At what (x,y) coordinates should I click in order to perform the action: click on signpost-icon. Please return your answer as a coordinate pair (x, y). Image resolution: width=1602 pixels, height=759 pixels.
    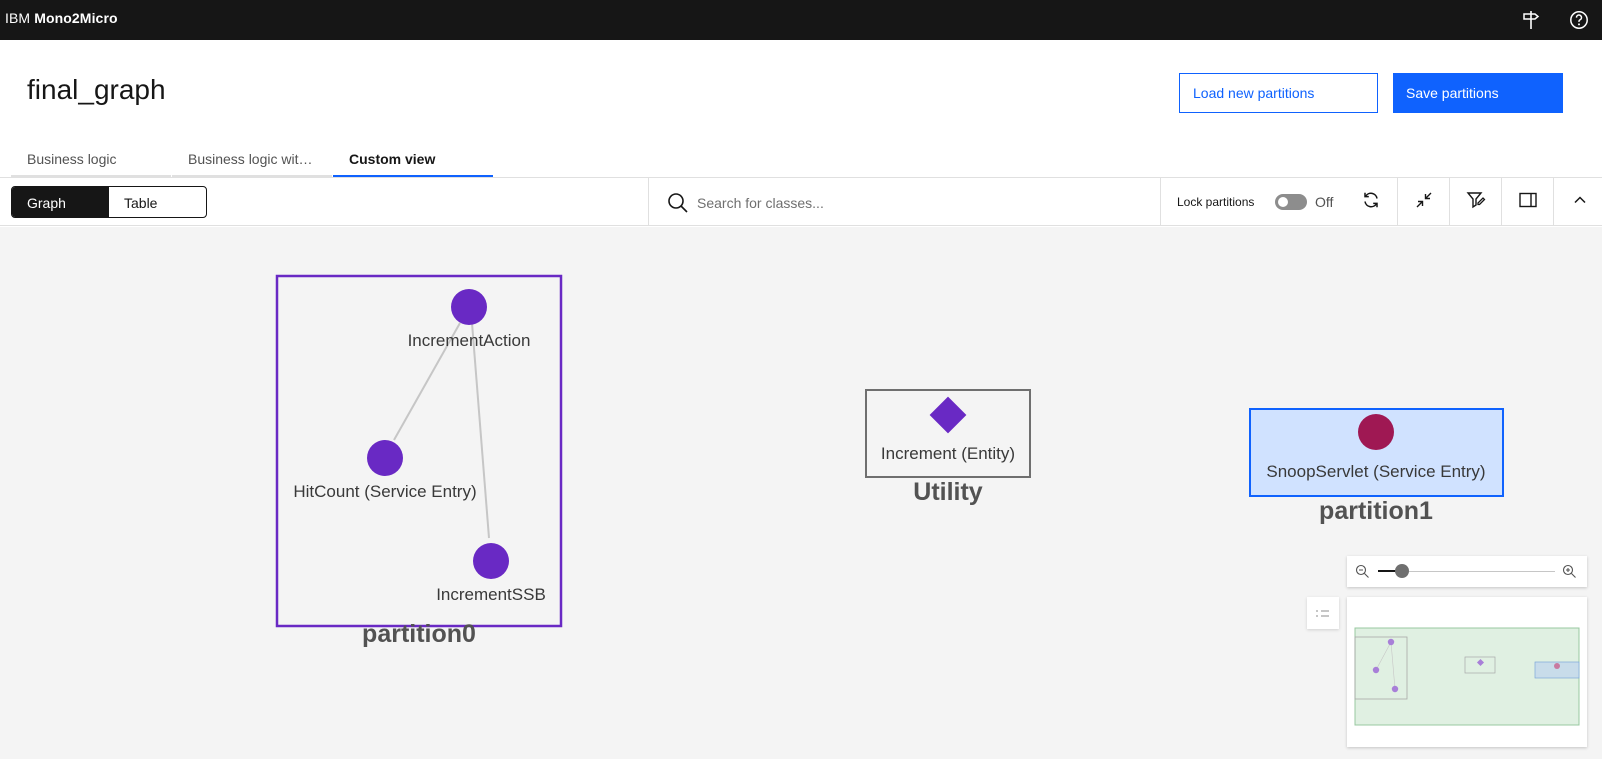
    Looking at the image, I should click on (1531, 20).